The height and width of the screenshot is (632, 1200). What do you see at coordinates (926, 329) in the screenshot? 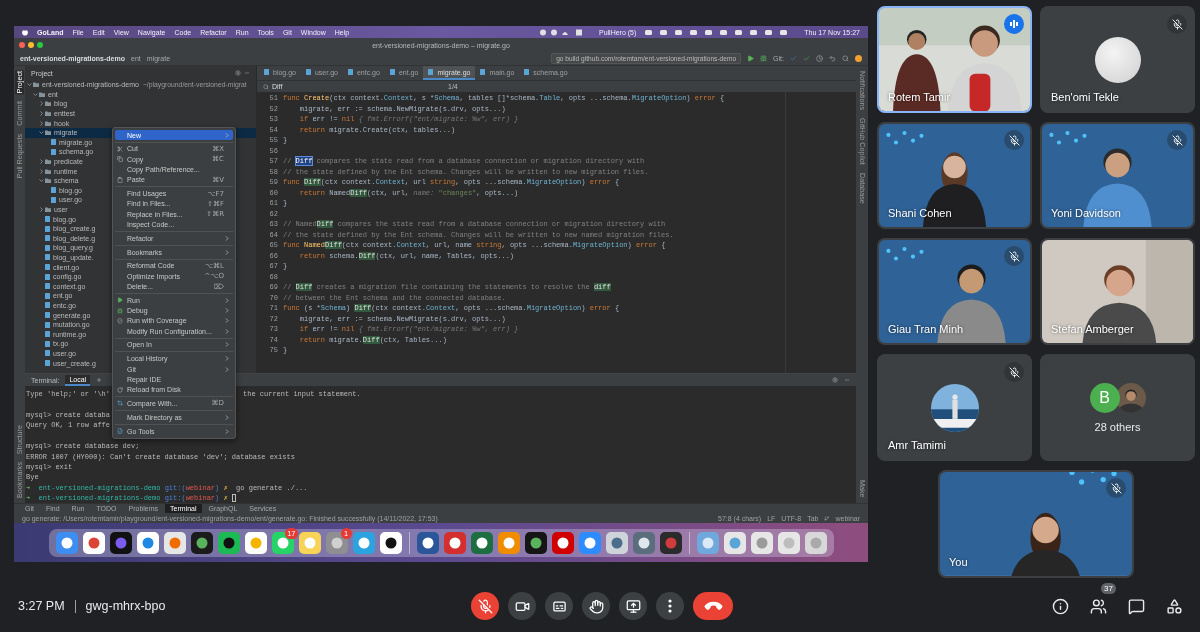
I see `participant-name: Giau Tran Minh` at bounding box center [926, 329].